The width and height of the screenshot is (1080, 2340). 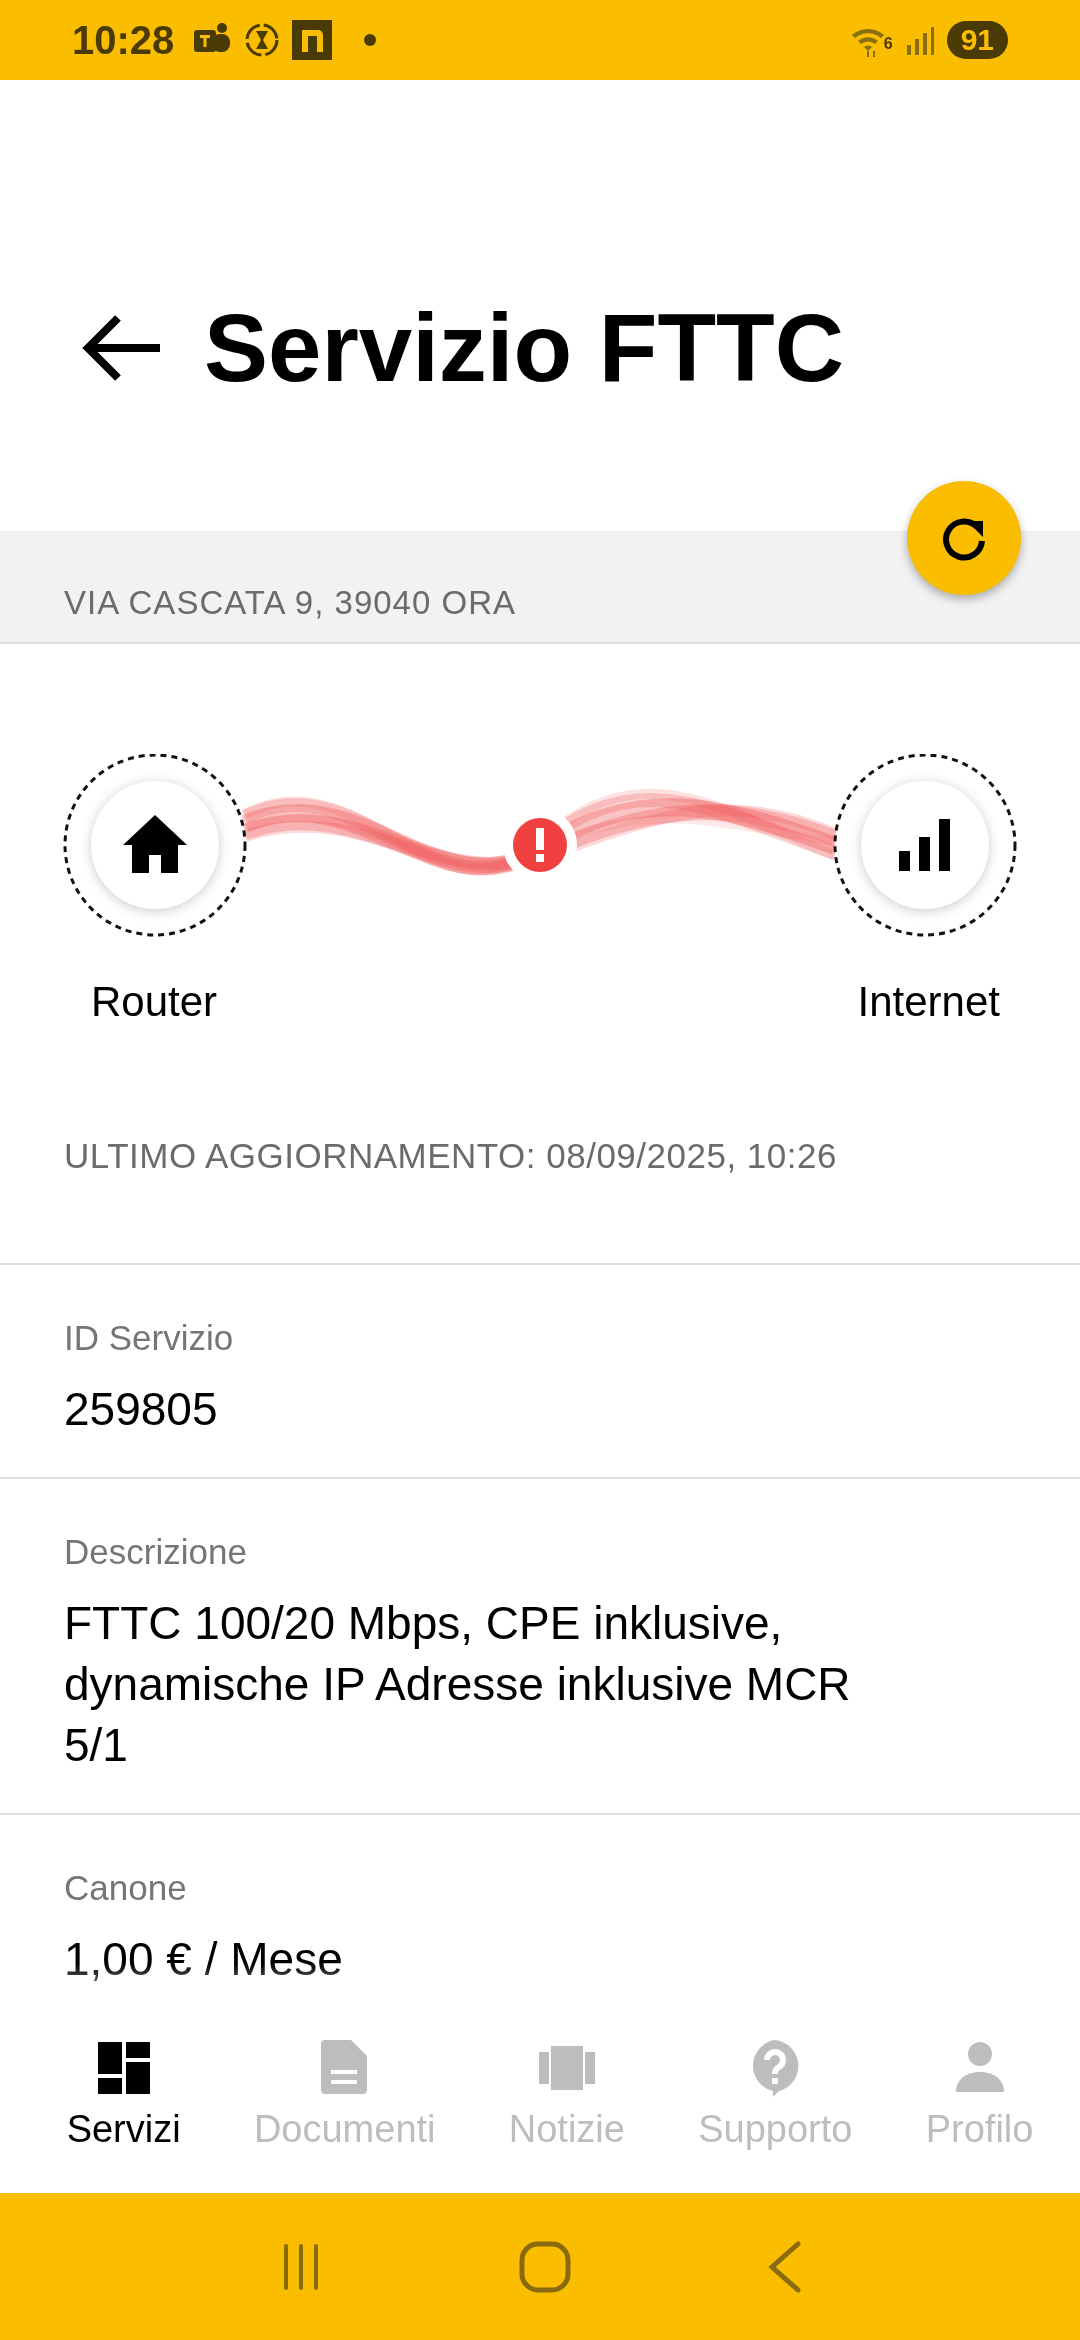 What do you see at coordinates (545, 2266) in the screenshot?
I see `home-button` at bounding box center [545, 2266].